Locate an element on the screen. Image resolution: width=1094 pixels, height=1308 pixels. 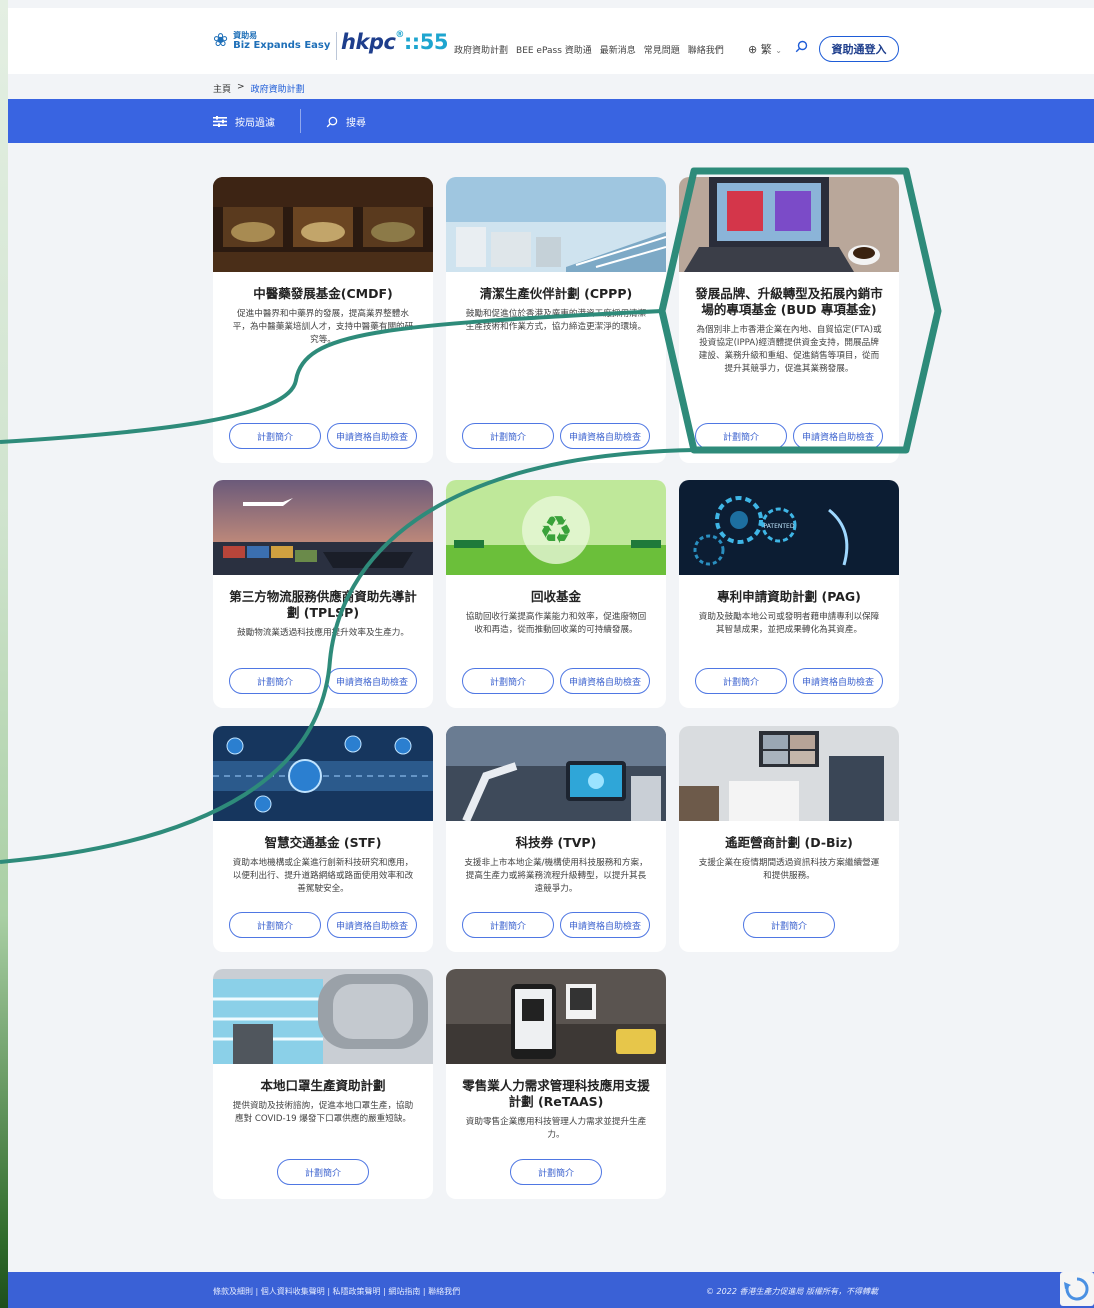
scheme-image-recycling: ♻ is located at coordinates (556, 527).